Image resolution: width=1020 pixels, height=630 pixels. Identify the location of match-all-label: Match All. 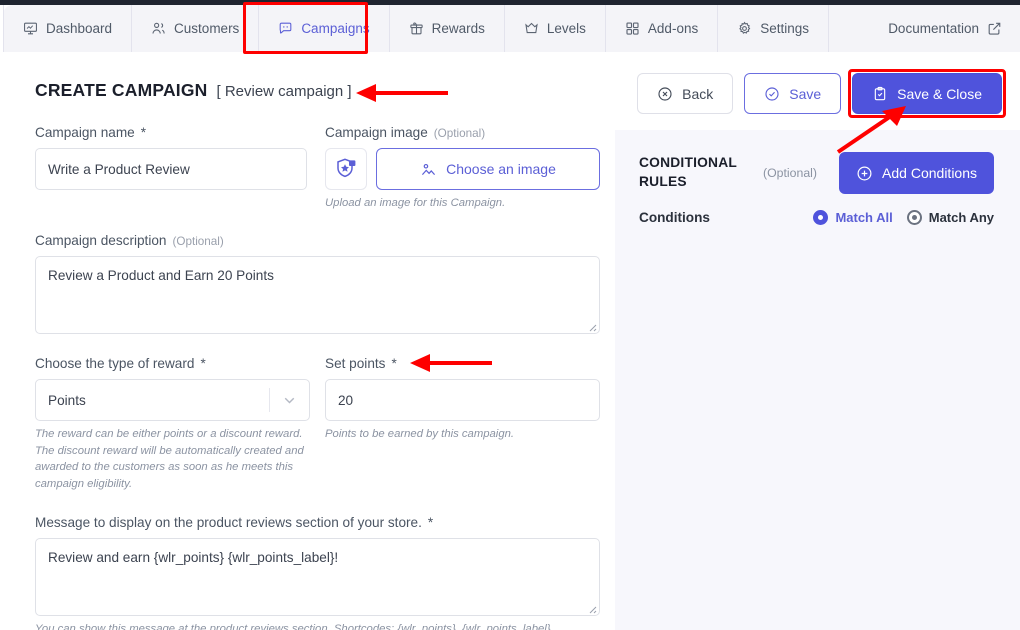
(864, 217).